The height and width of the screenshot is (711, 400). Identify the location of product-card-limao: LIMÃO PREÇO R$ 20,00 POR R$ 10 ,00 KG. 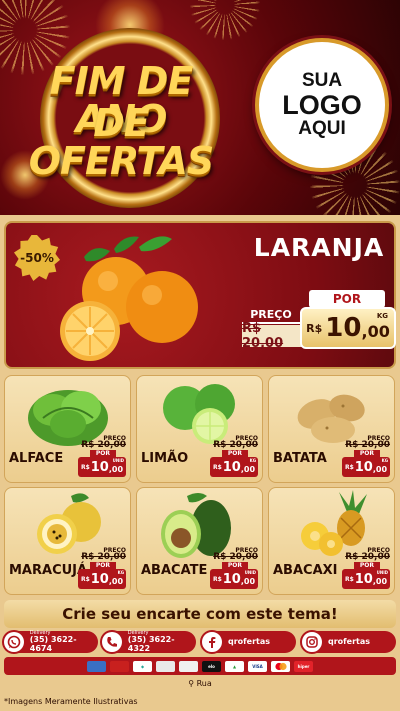
(199, 429).